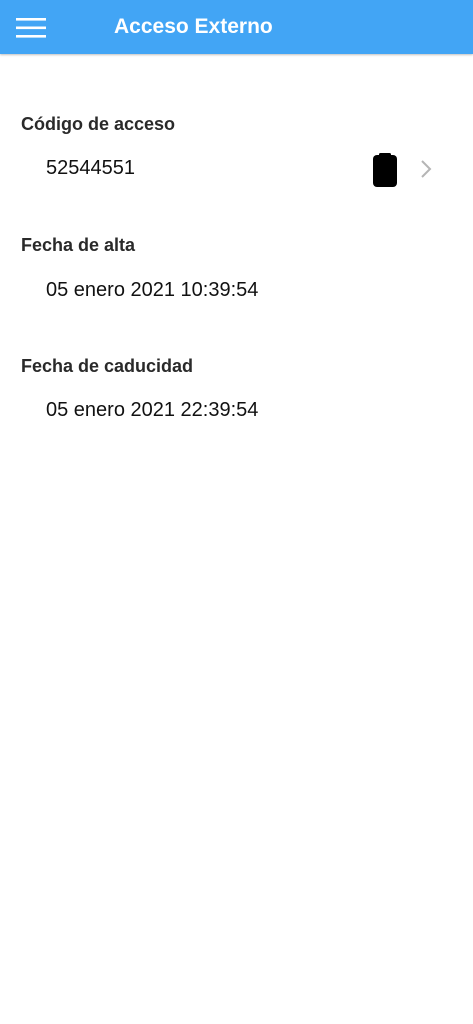  I want to click on copy-code-button, so click(385, 170).